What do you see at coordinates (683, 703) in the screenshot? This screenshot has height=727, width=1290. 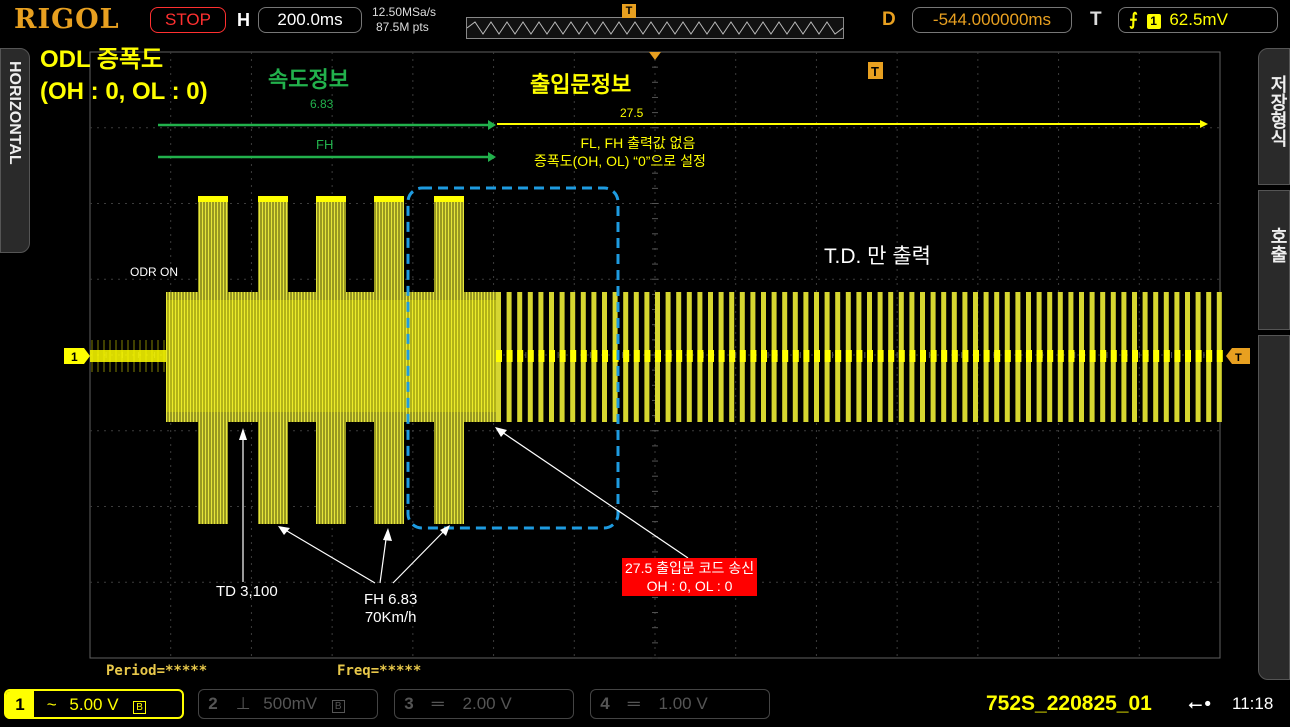 I see `ch4-scale: 1.00 V` at bounding box center [683, 703].